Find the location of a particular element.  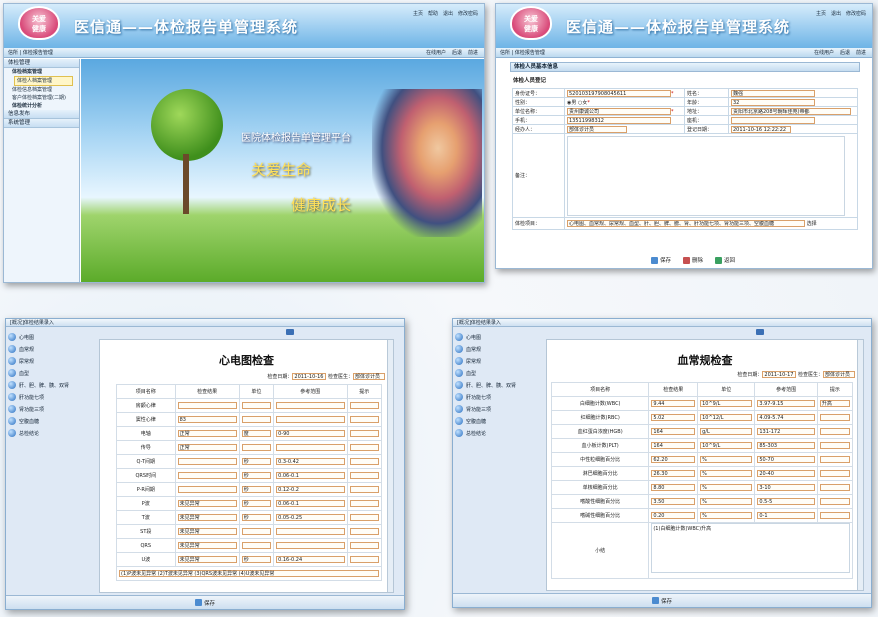

unit-input: 度 is located at coordinates (256, 433).